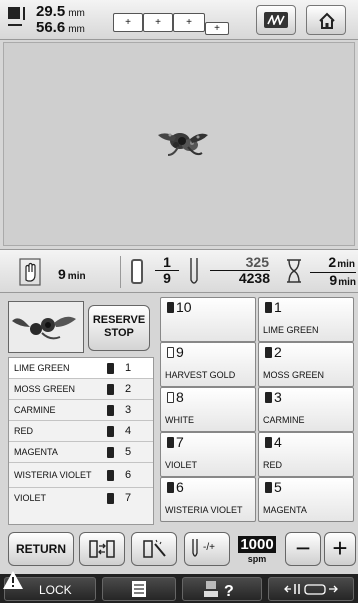  Describe the element at coordinates (76, 13) in the screenshot. I see `height-unit: mm` at that location.